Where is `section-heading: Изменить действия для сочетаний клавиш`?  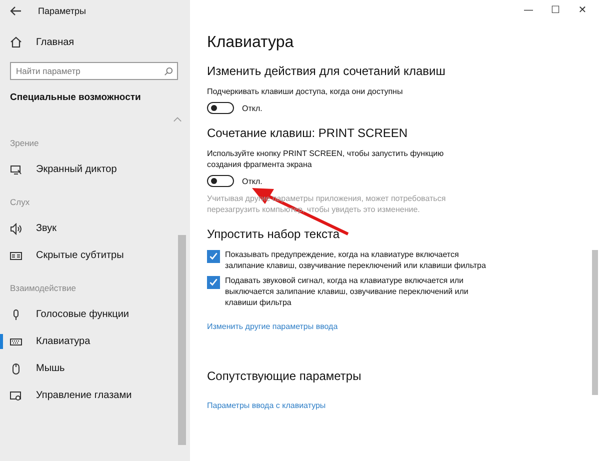 section-heading: Изменить действия для сочетаний клавиш is located at coordinates (326, 71).